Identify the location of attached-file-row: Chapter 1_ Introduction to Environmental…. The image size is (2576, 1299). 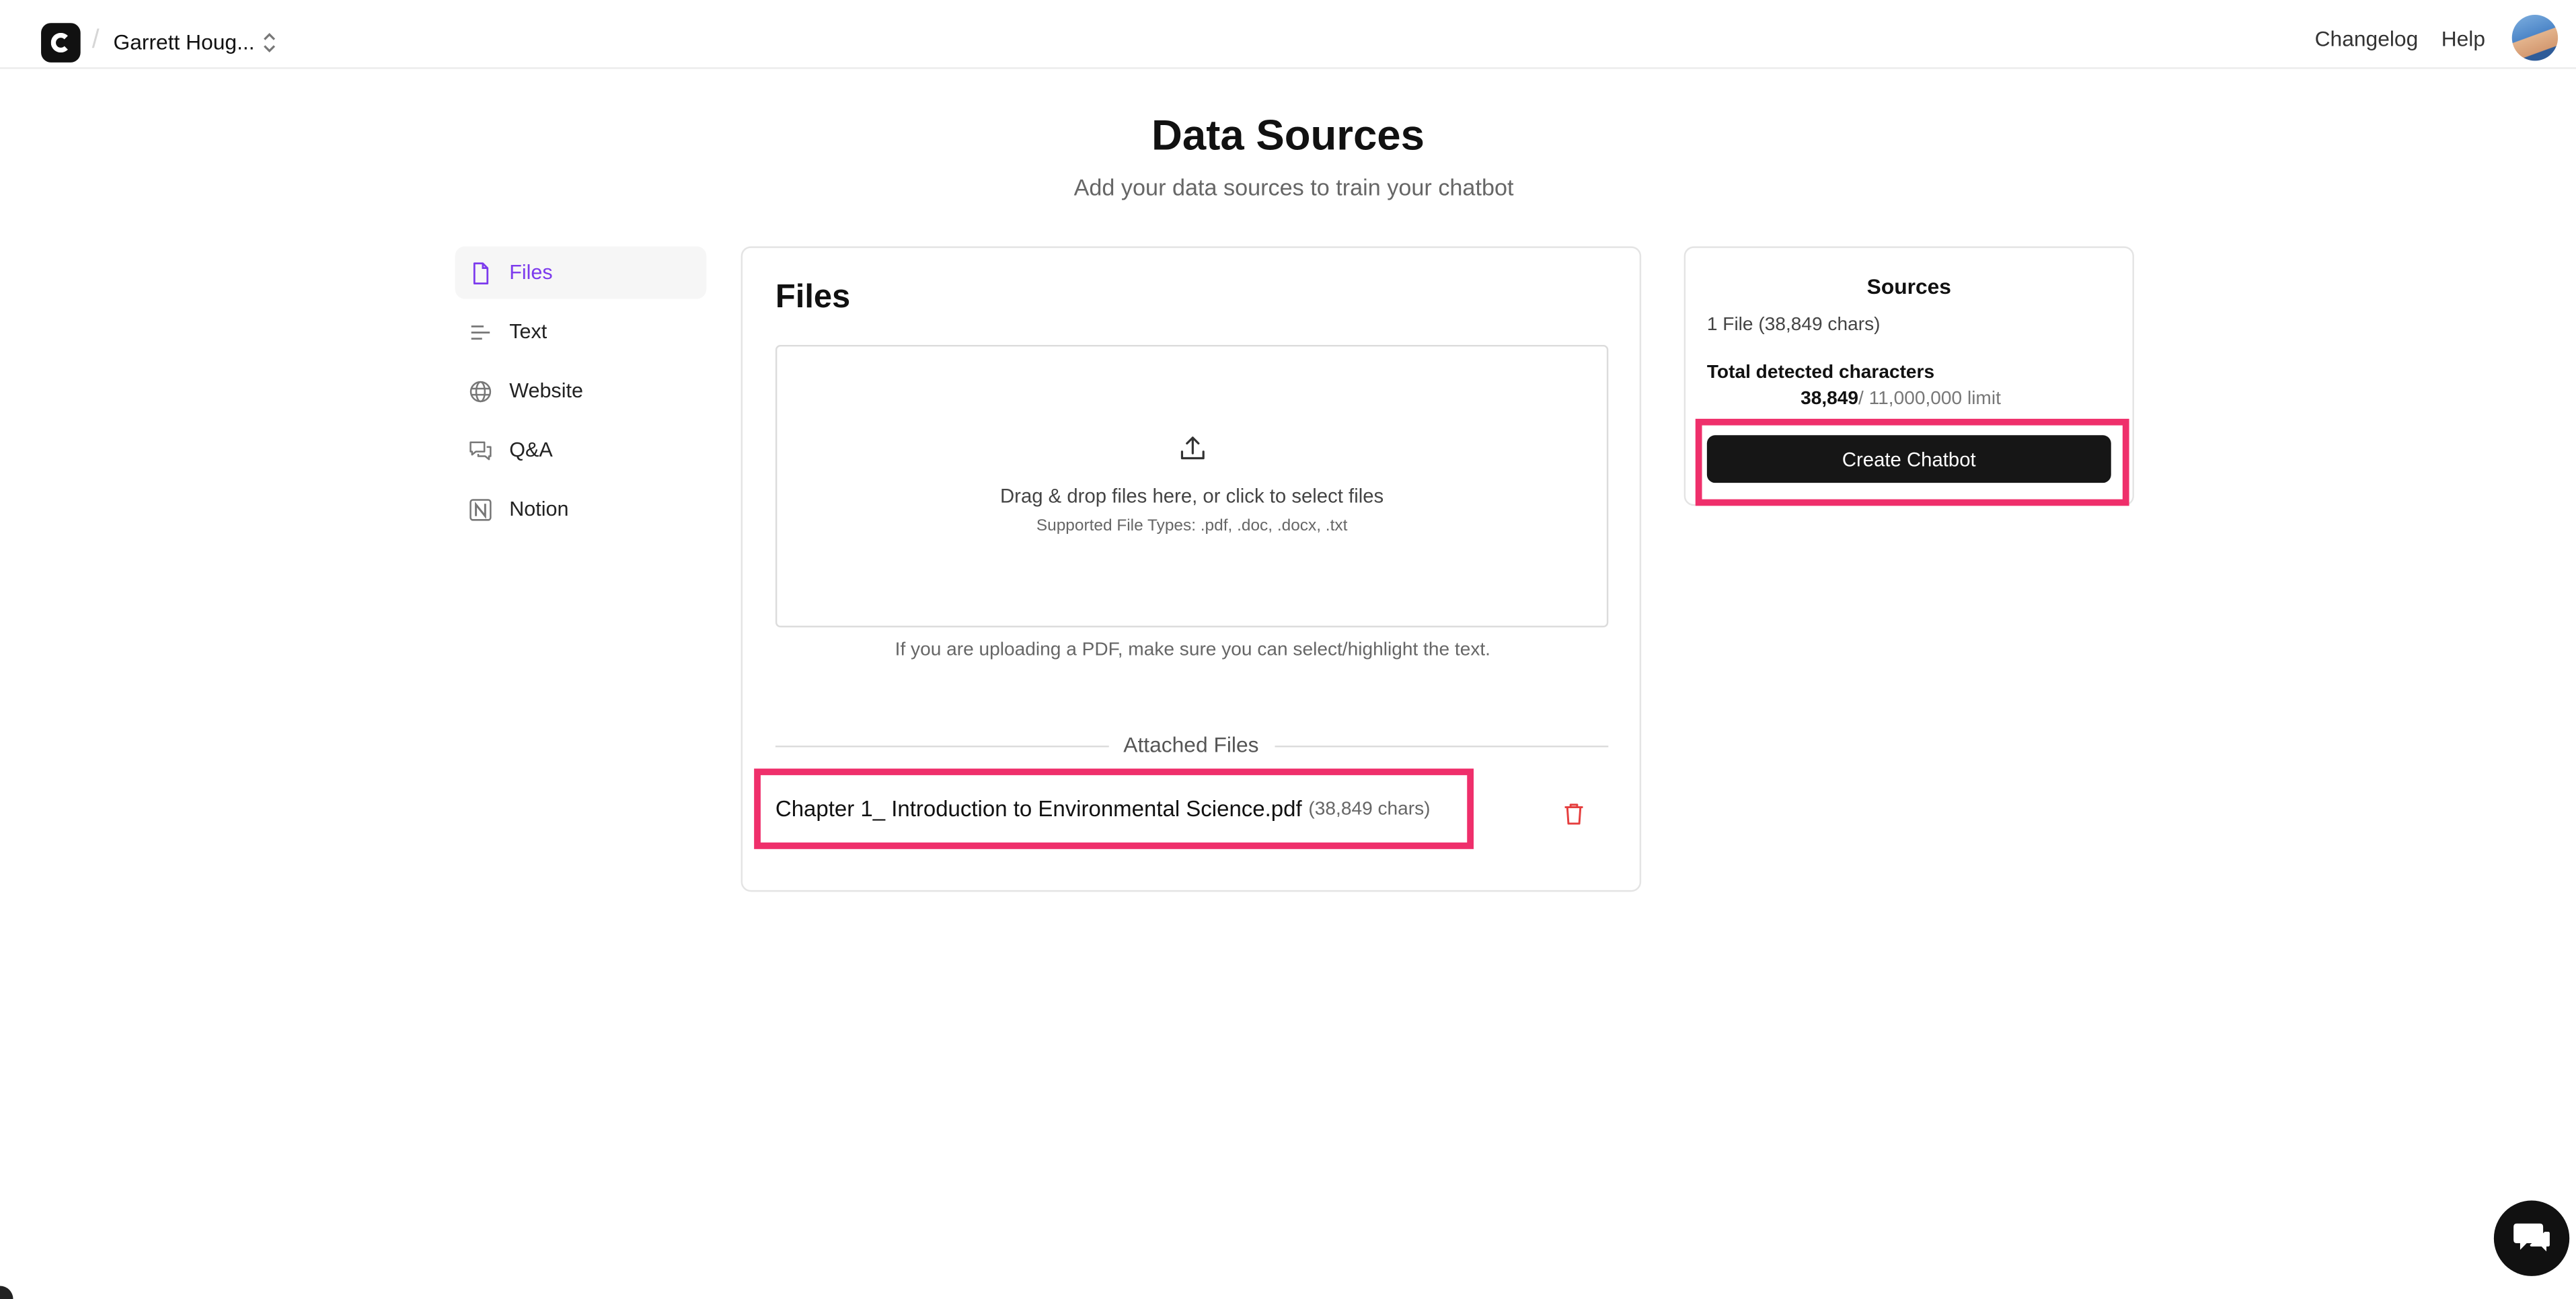
(1114, 809).